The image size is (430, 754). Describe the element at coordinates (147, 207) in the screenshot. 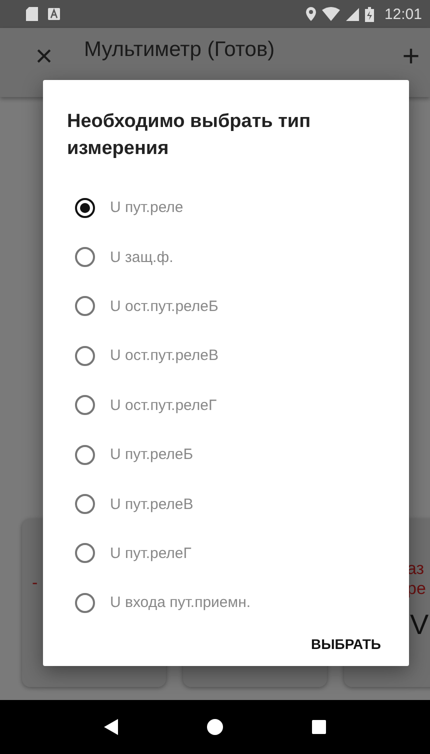

I see `option-label: U пут.реле` at that location.